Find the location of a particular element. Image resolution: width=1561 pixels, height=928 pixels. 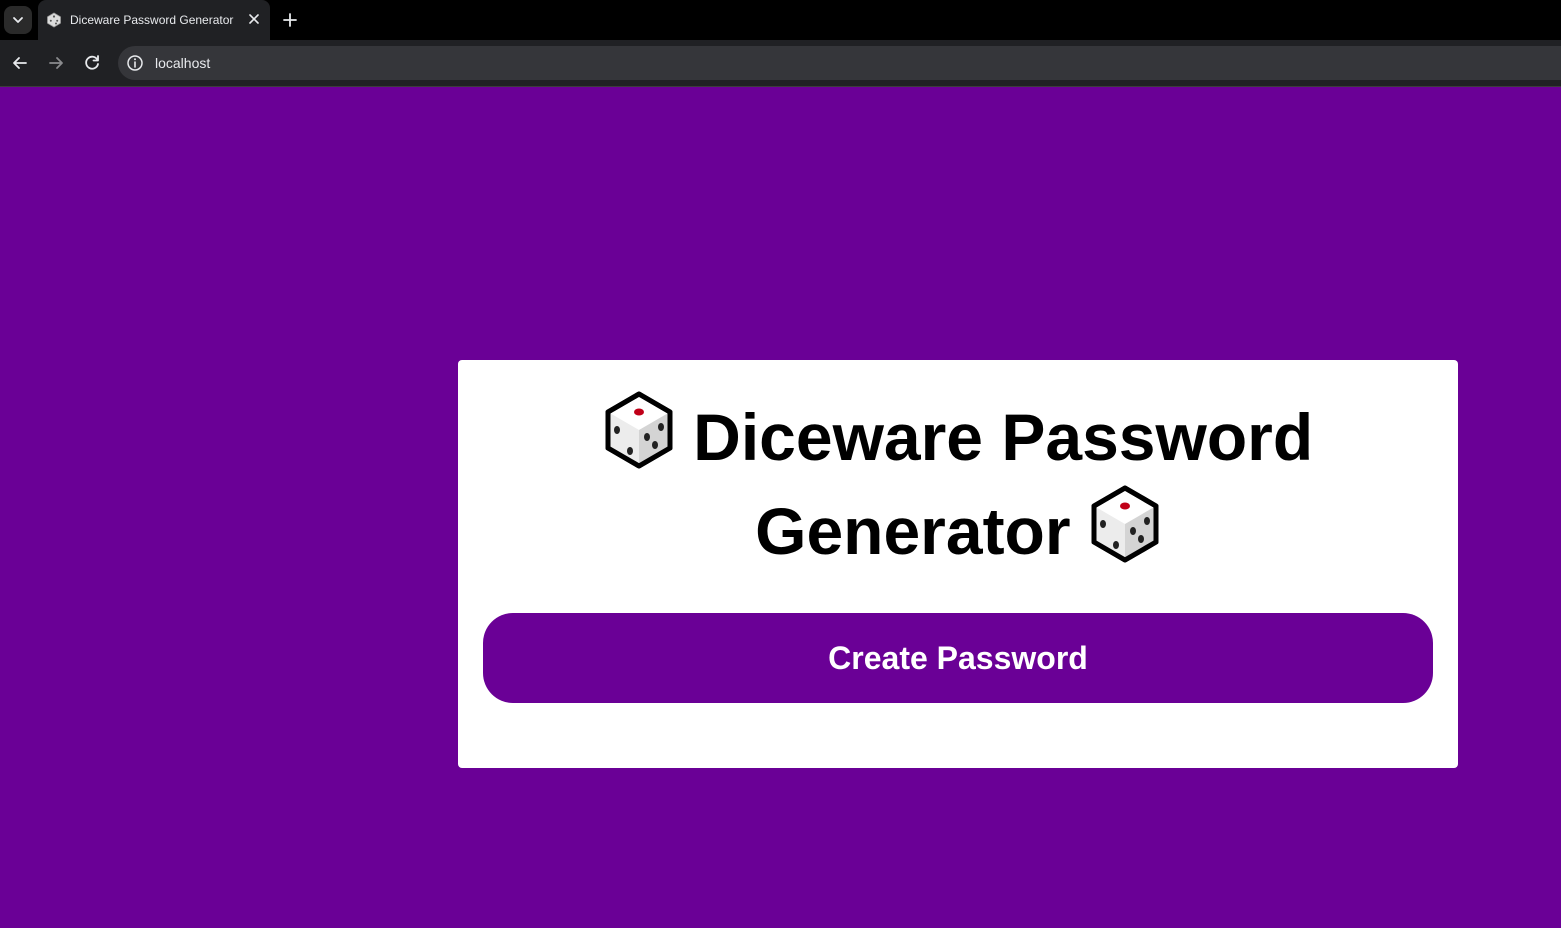

close-icon is located at coordinates (254, 19).